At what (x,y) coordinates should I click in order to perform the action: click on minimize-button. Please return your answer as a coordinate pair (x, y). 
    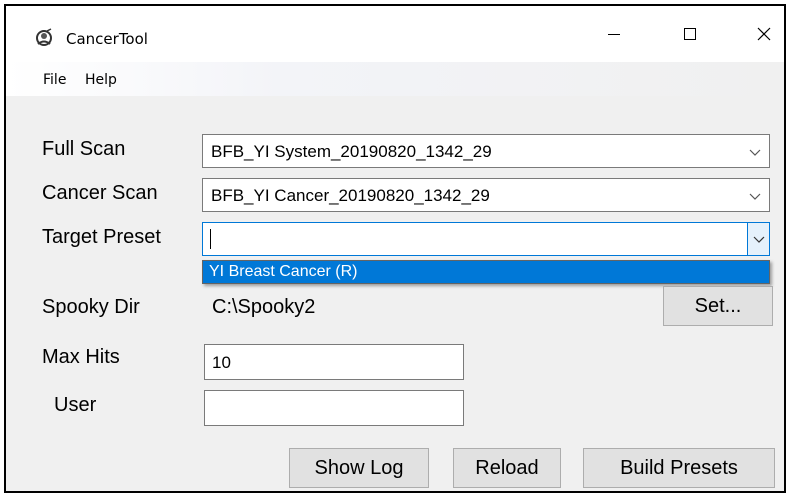
    Looking at the image, I should click on (614, 34).